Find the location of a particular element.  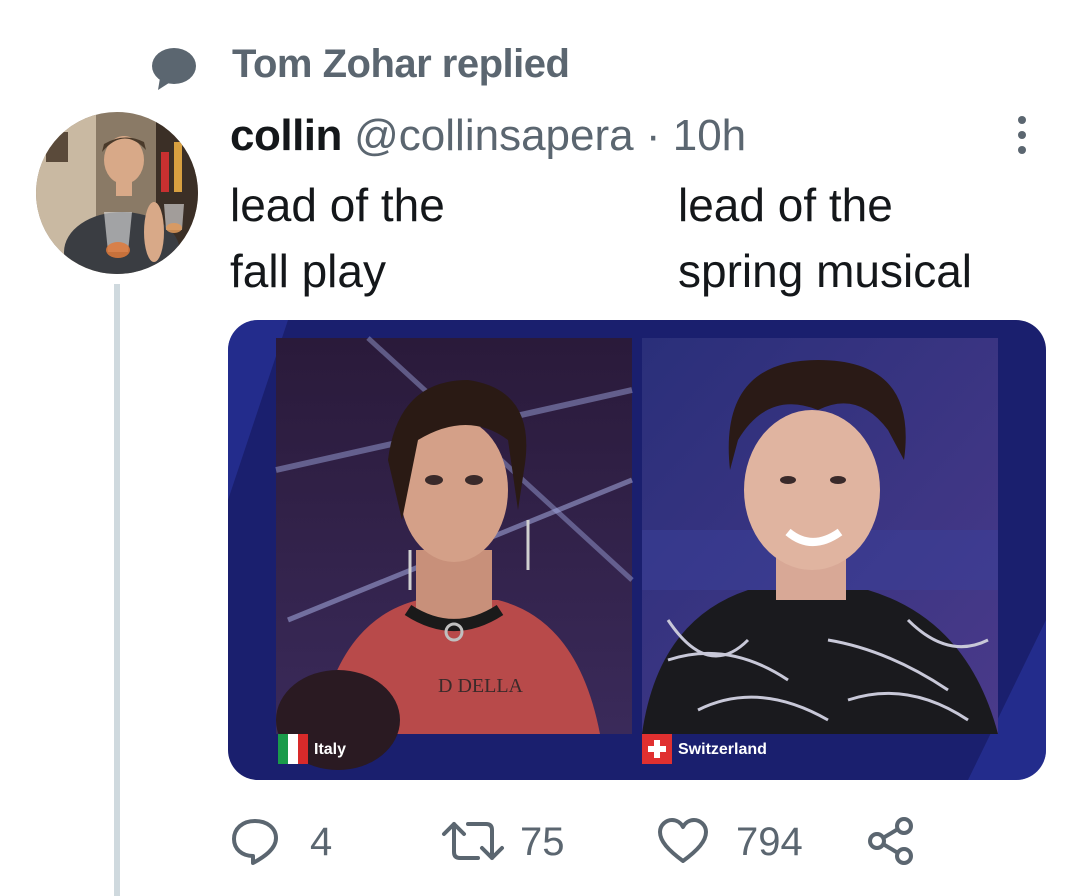

like-button: 794 is located at coordinates (746, 842).